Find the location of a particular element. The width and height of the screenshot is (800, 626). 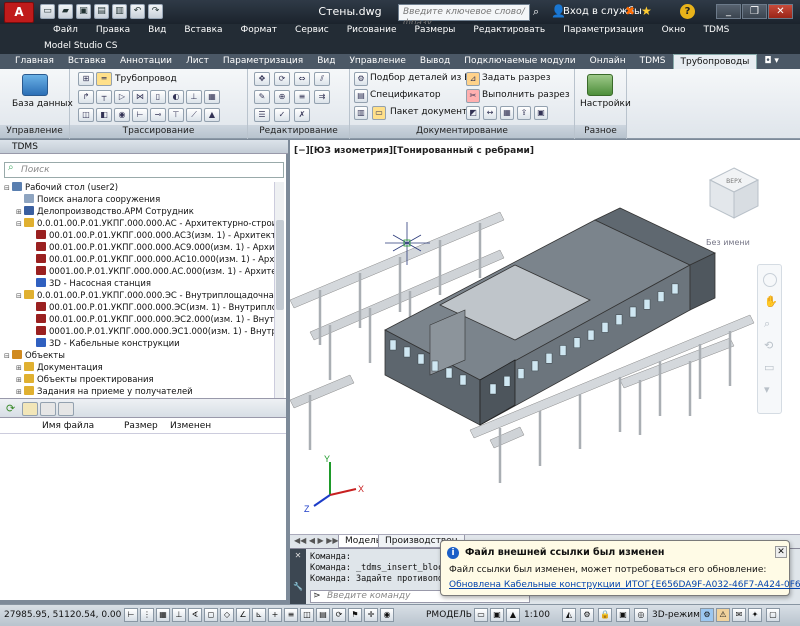

dyn-icon: + is located at coordinates (275, 615).